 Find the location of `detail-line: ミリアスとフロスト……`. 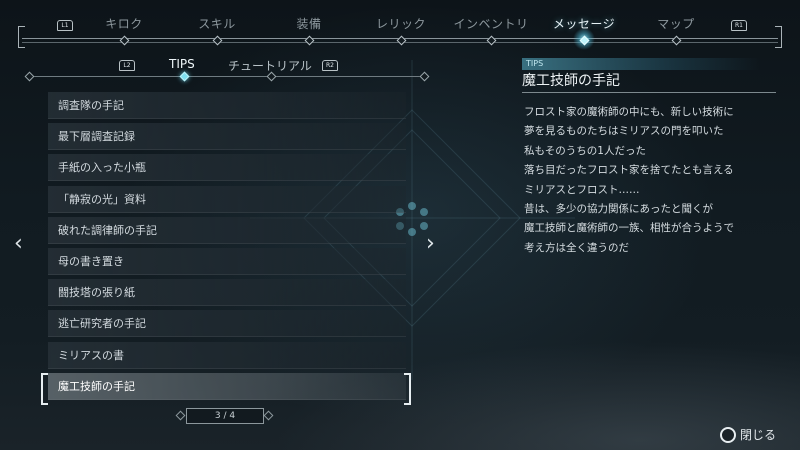

detail-line: ミリアスとフロスト…… is located at coordinates (582, 189).